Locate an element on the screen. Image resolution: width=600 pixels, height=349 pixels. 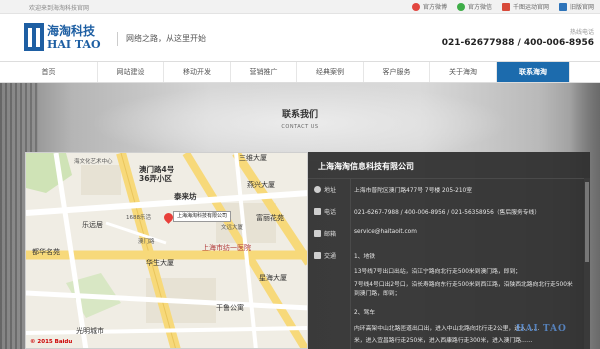
page-subtitle: CONTACT US is located at coordinates (300, 127).